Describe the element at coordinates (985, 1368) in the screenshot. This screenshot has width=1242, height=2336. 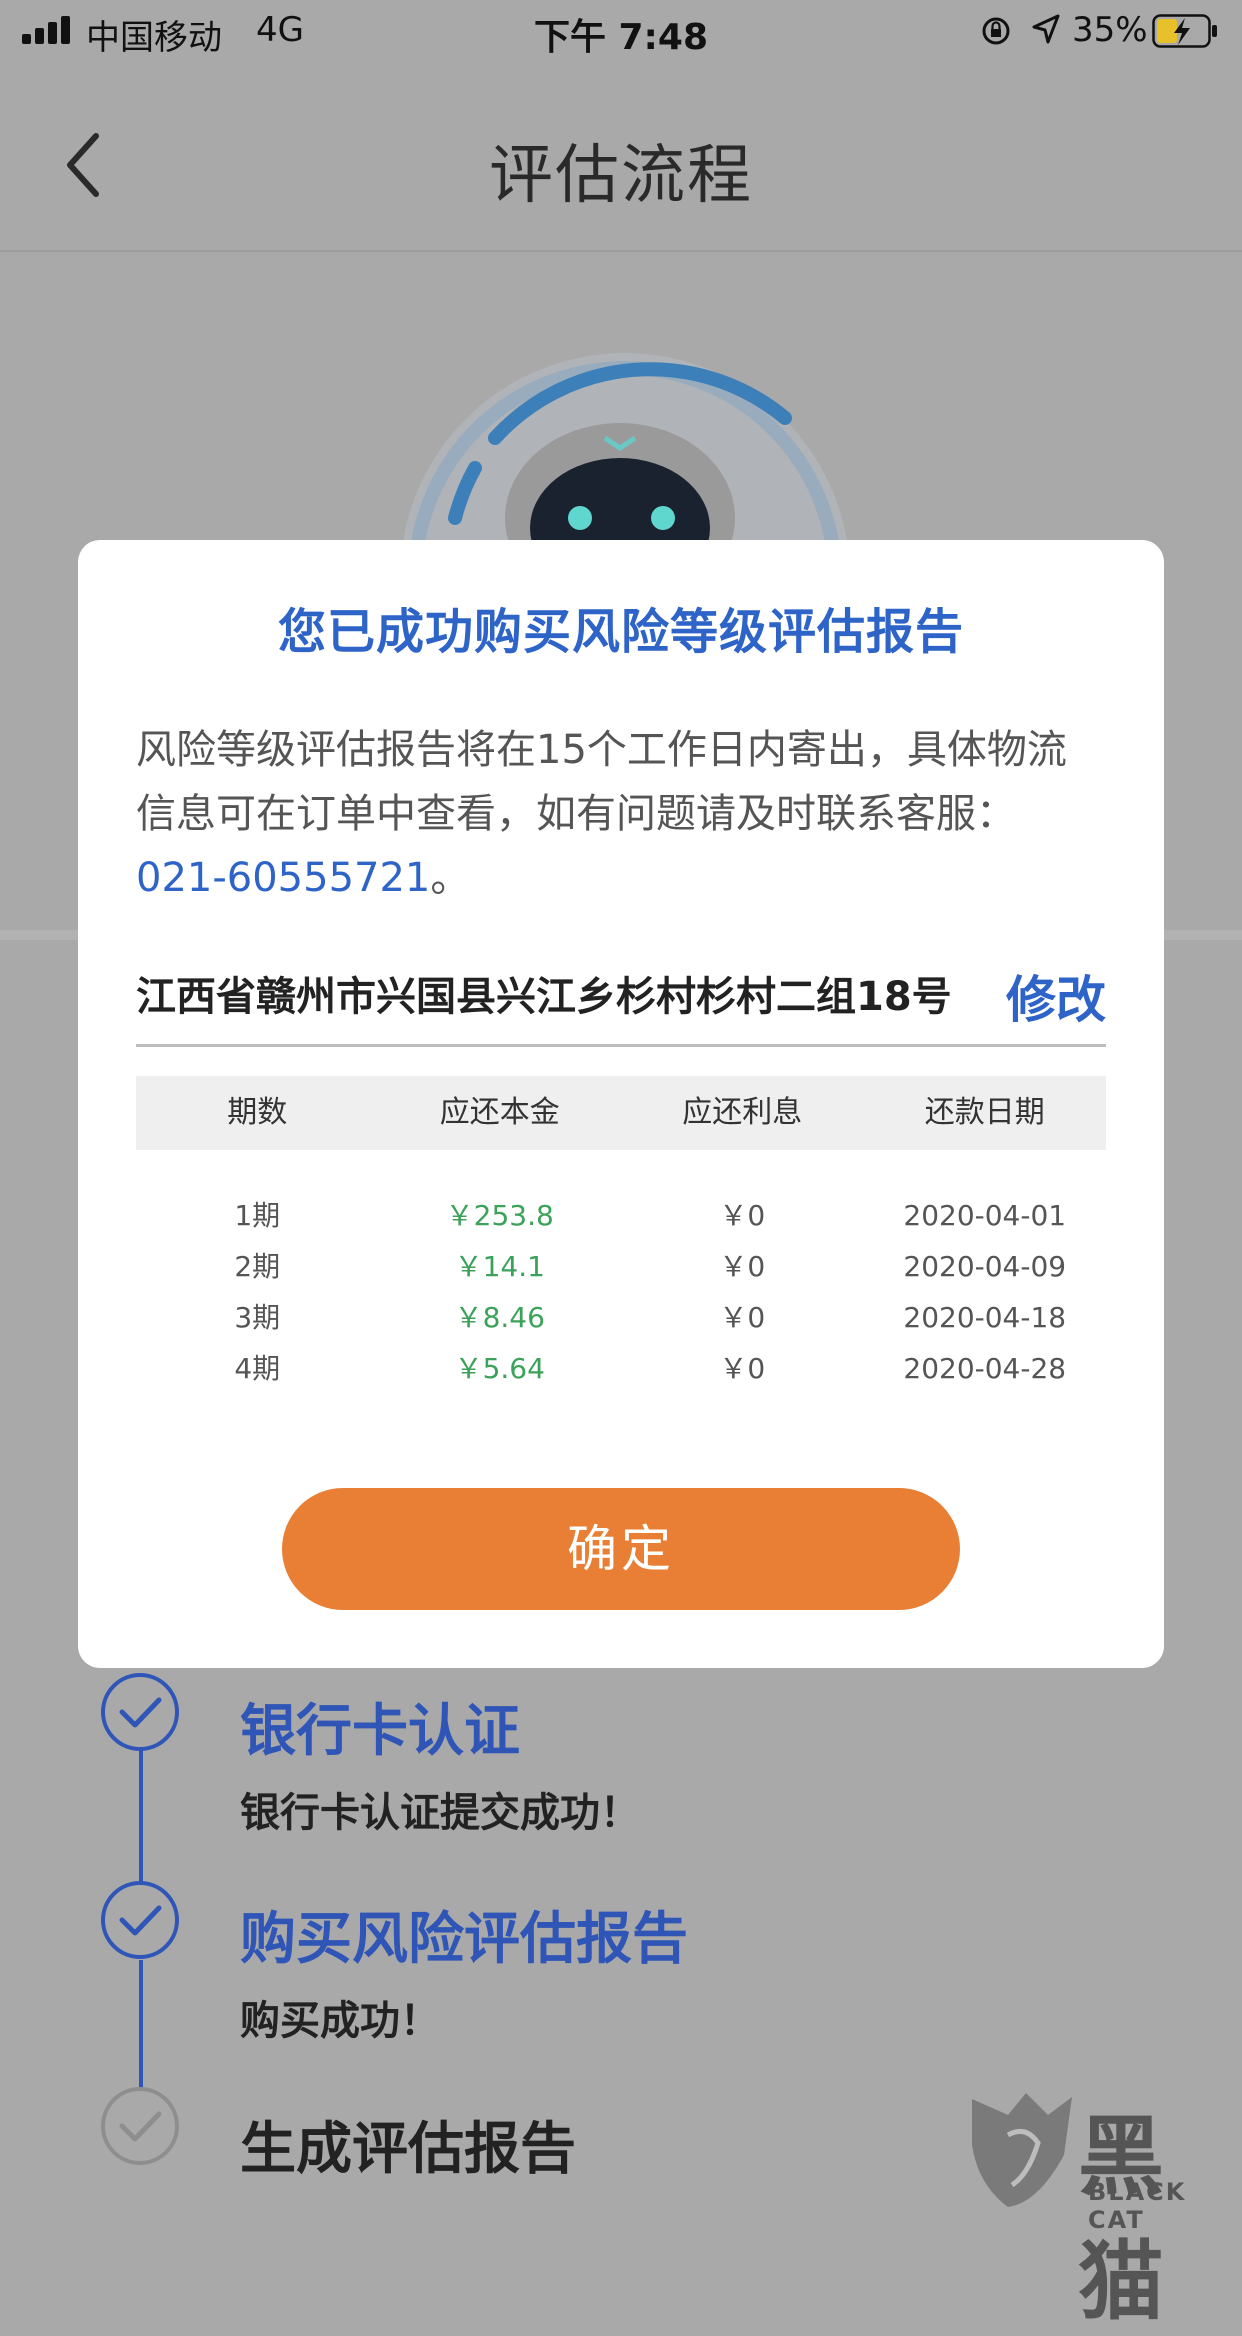
I see `cell-date: 2020-04-28` at that location.